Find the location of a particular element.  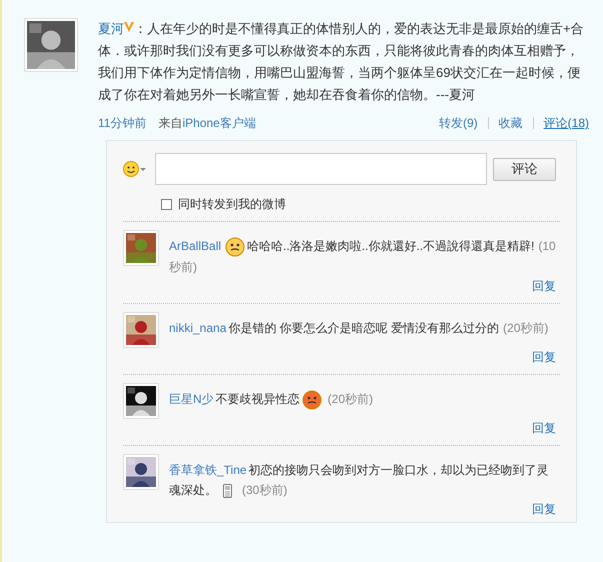

commenter-link: ArBallBall is located at coordinates (195, 246).